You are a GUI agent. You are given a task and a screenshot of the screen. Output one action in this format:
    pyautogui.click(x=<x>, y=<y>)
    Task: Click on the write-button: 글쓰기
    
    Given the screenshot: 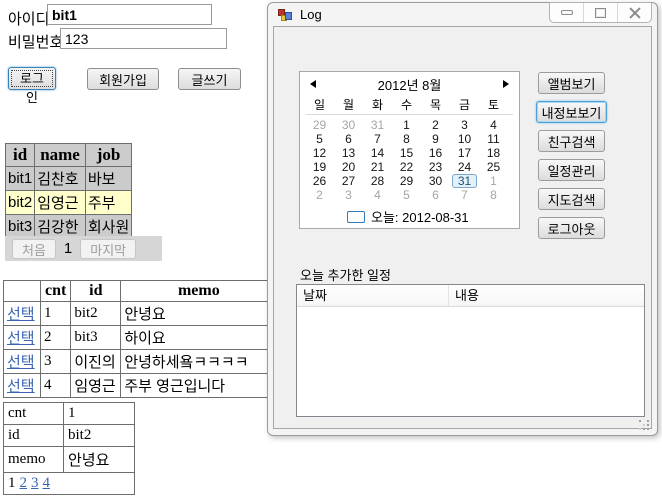 What is the action you would take?
    pyautogui.click(x=209, y=79)
    